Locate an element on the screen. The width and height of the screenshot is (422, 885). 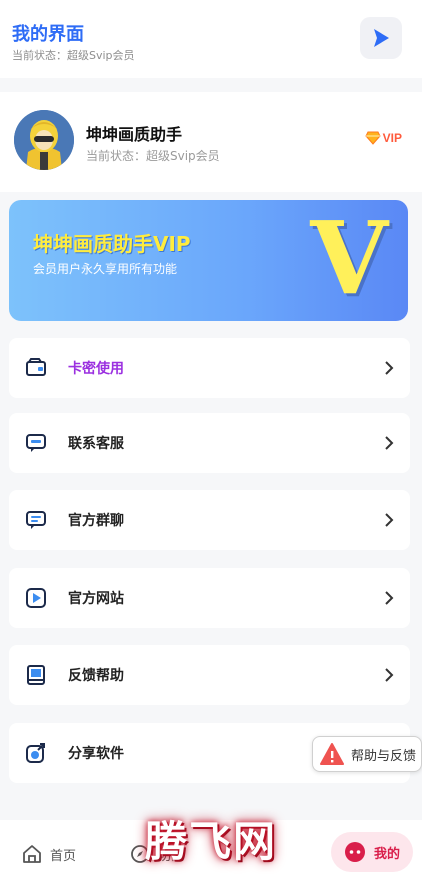
menu-item-label: 官方群聊 is located at coordinates (96, 521).